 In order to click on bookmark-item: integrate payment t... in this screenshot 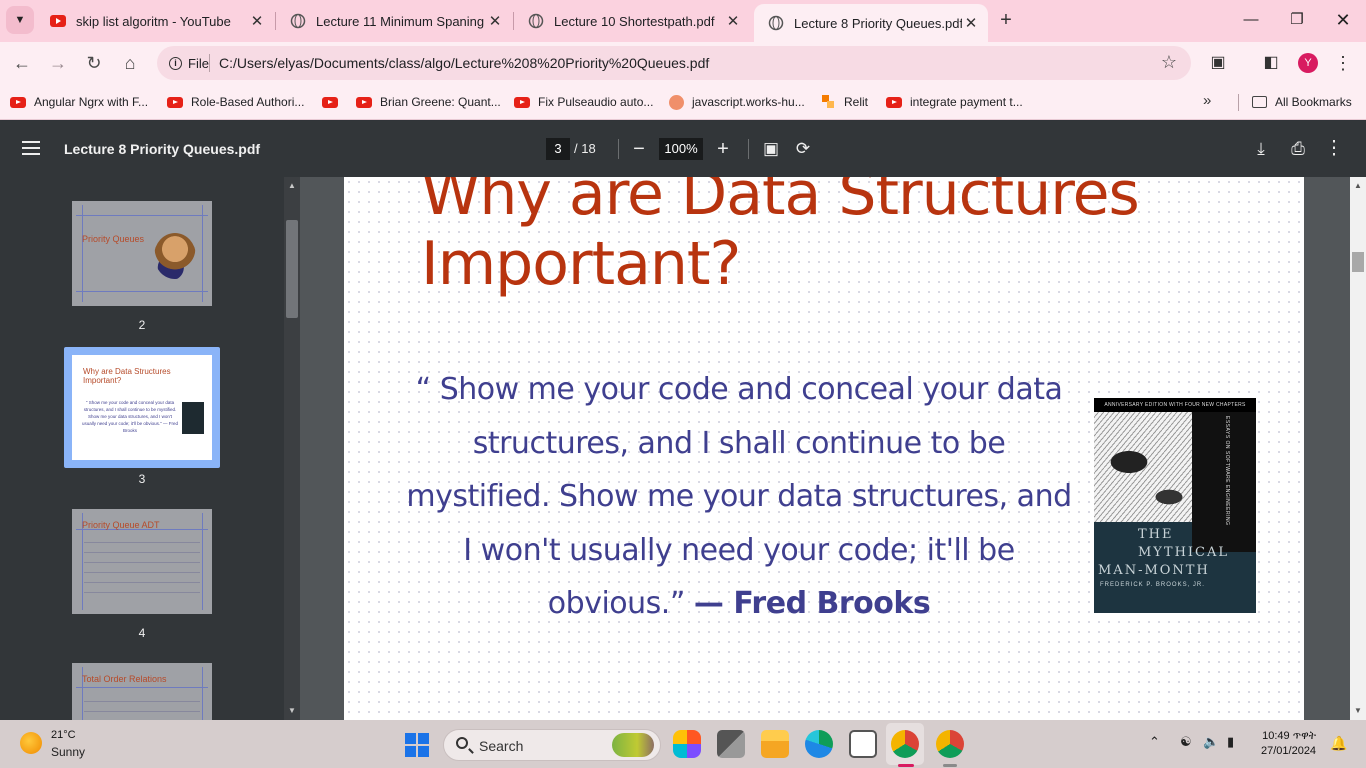, I will do `click(954, 102)`.